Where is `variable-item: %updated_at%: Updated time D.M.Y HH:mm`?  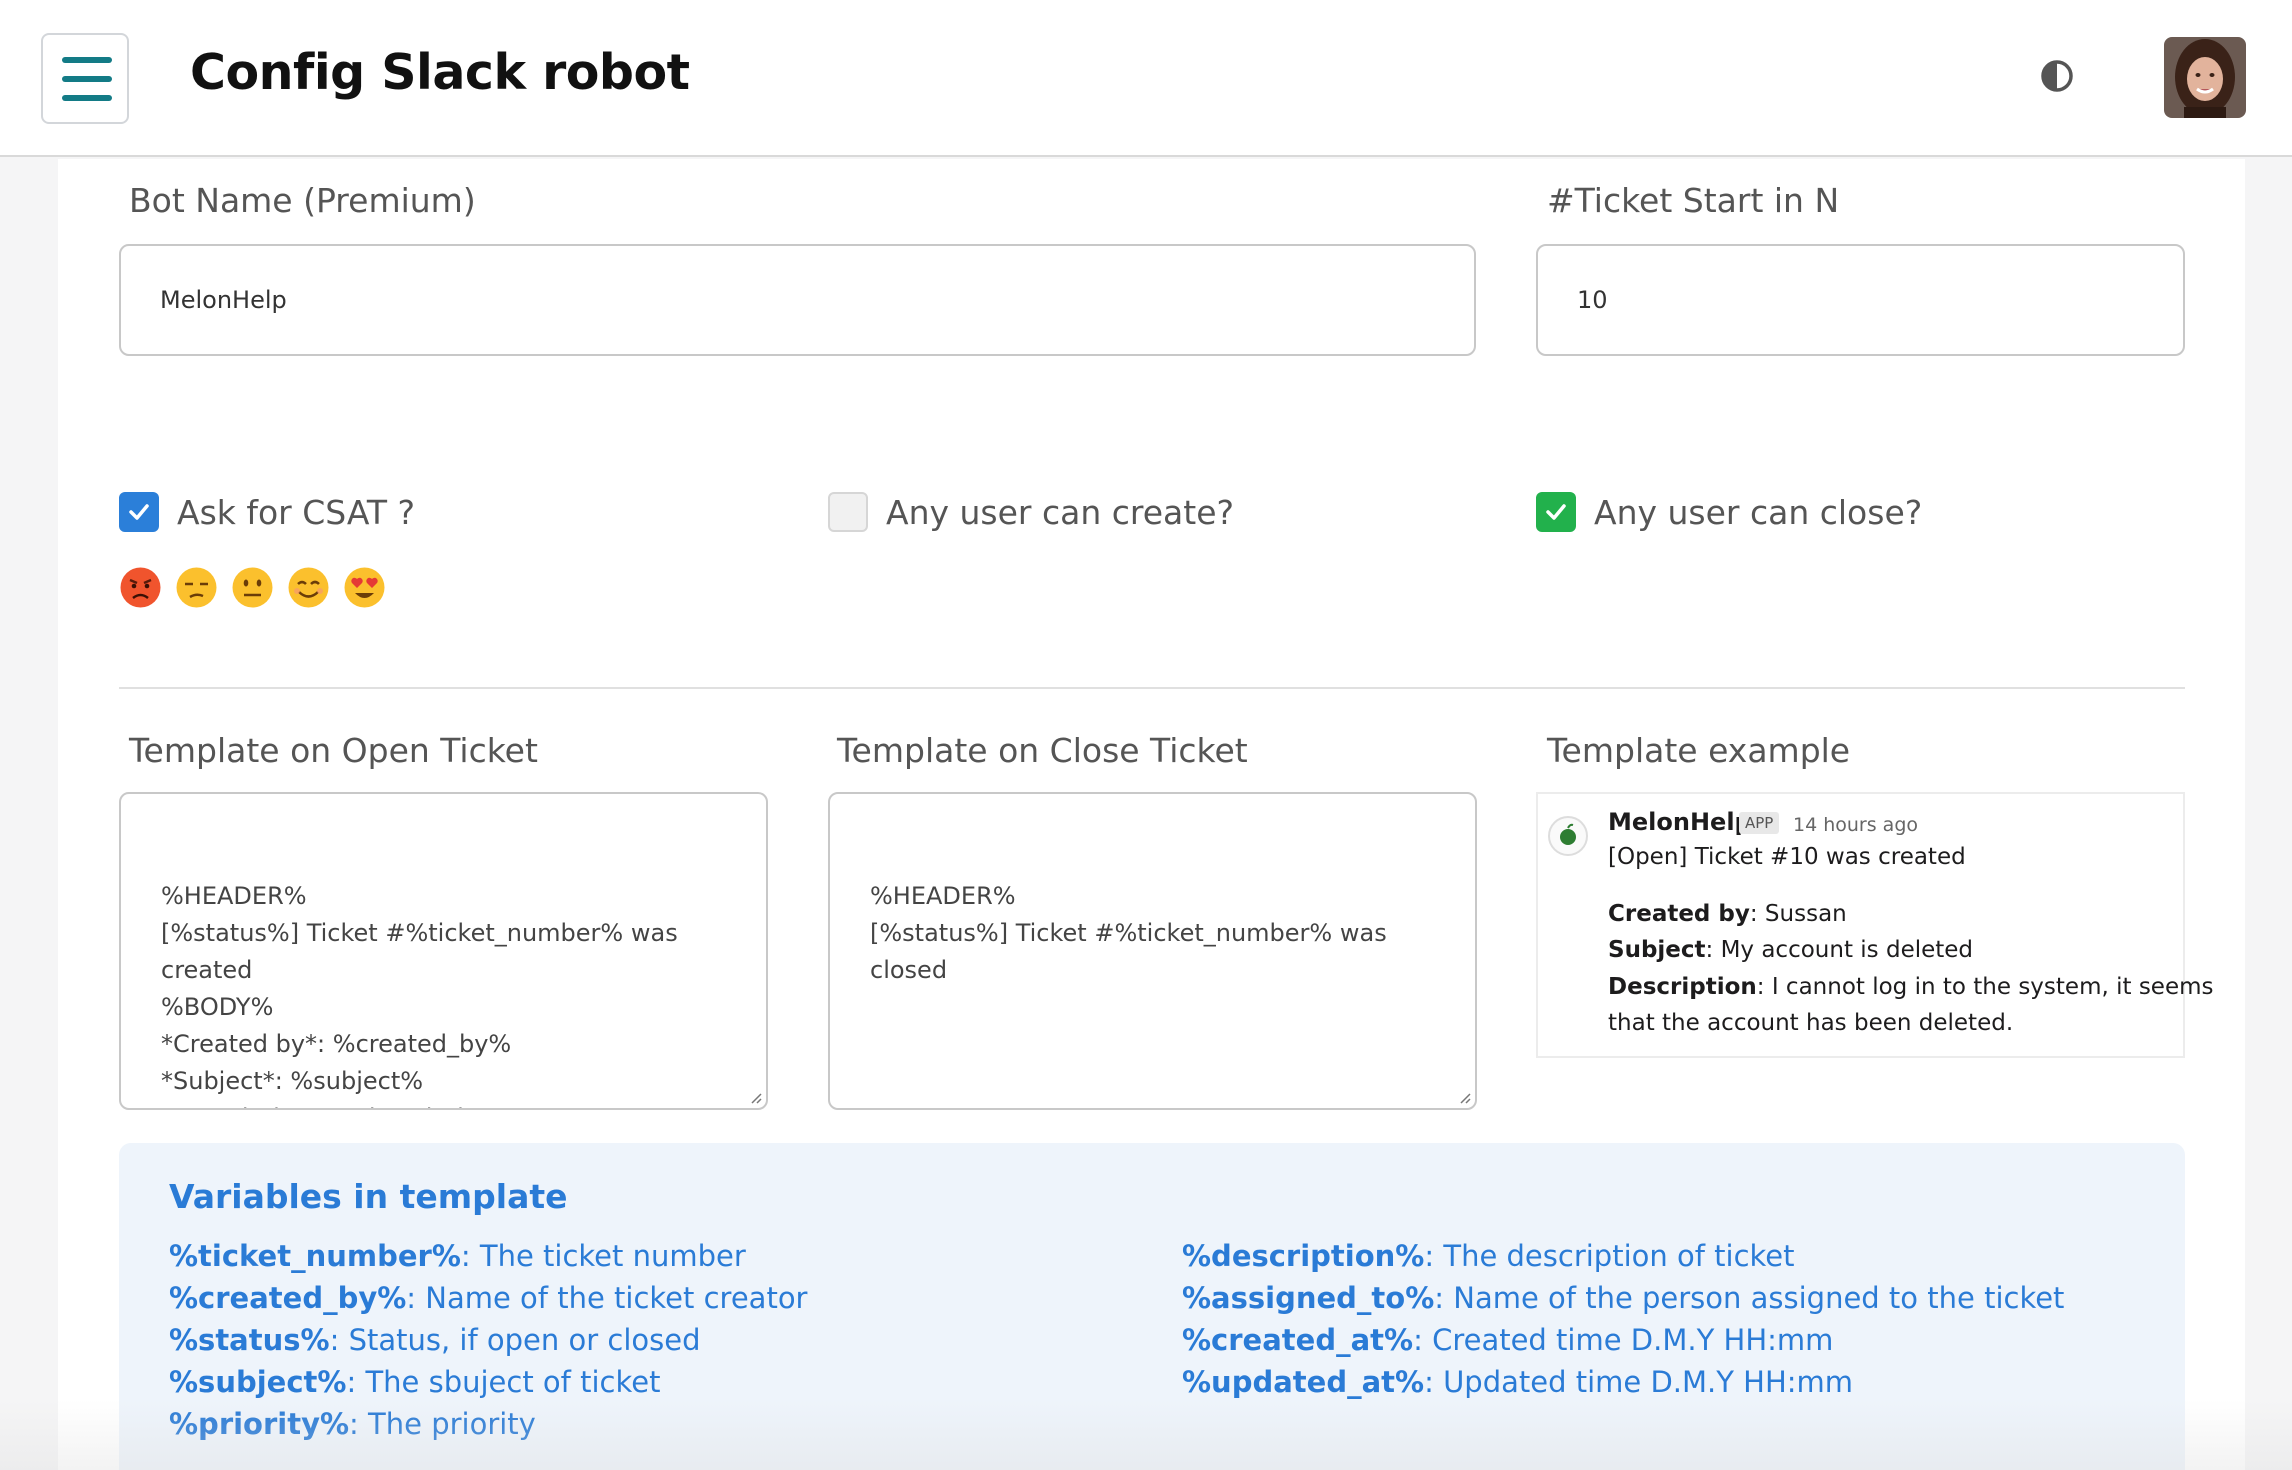
variable-item: %updated_at%: Updated time D.M.Y HH:mm is located at coordinates (1517, 1382).